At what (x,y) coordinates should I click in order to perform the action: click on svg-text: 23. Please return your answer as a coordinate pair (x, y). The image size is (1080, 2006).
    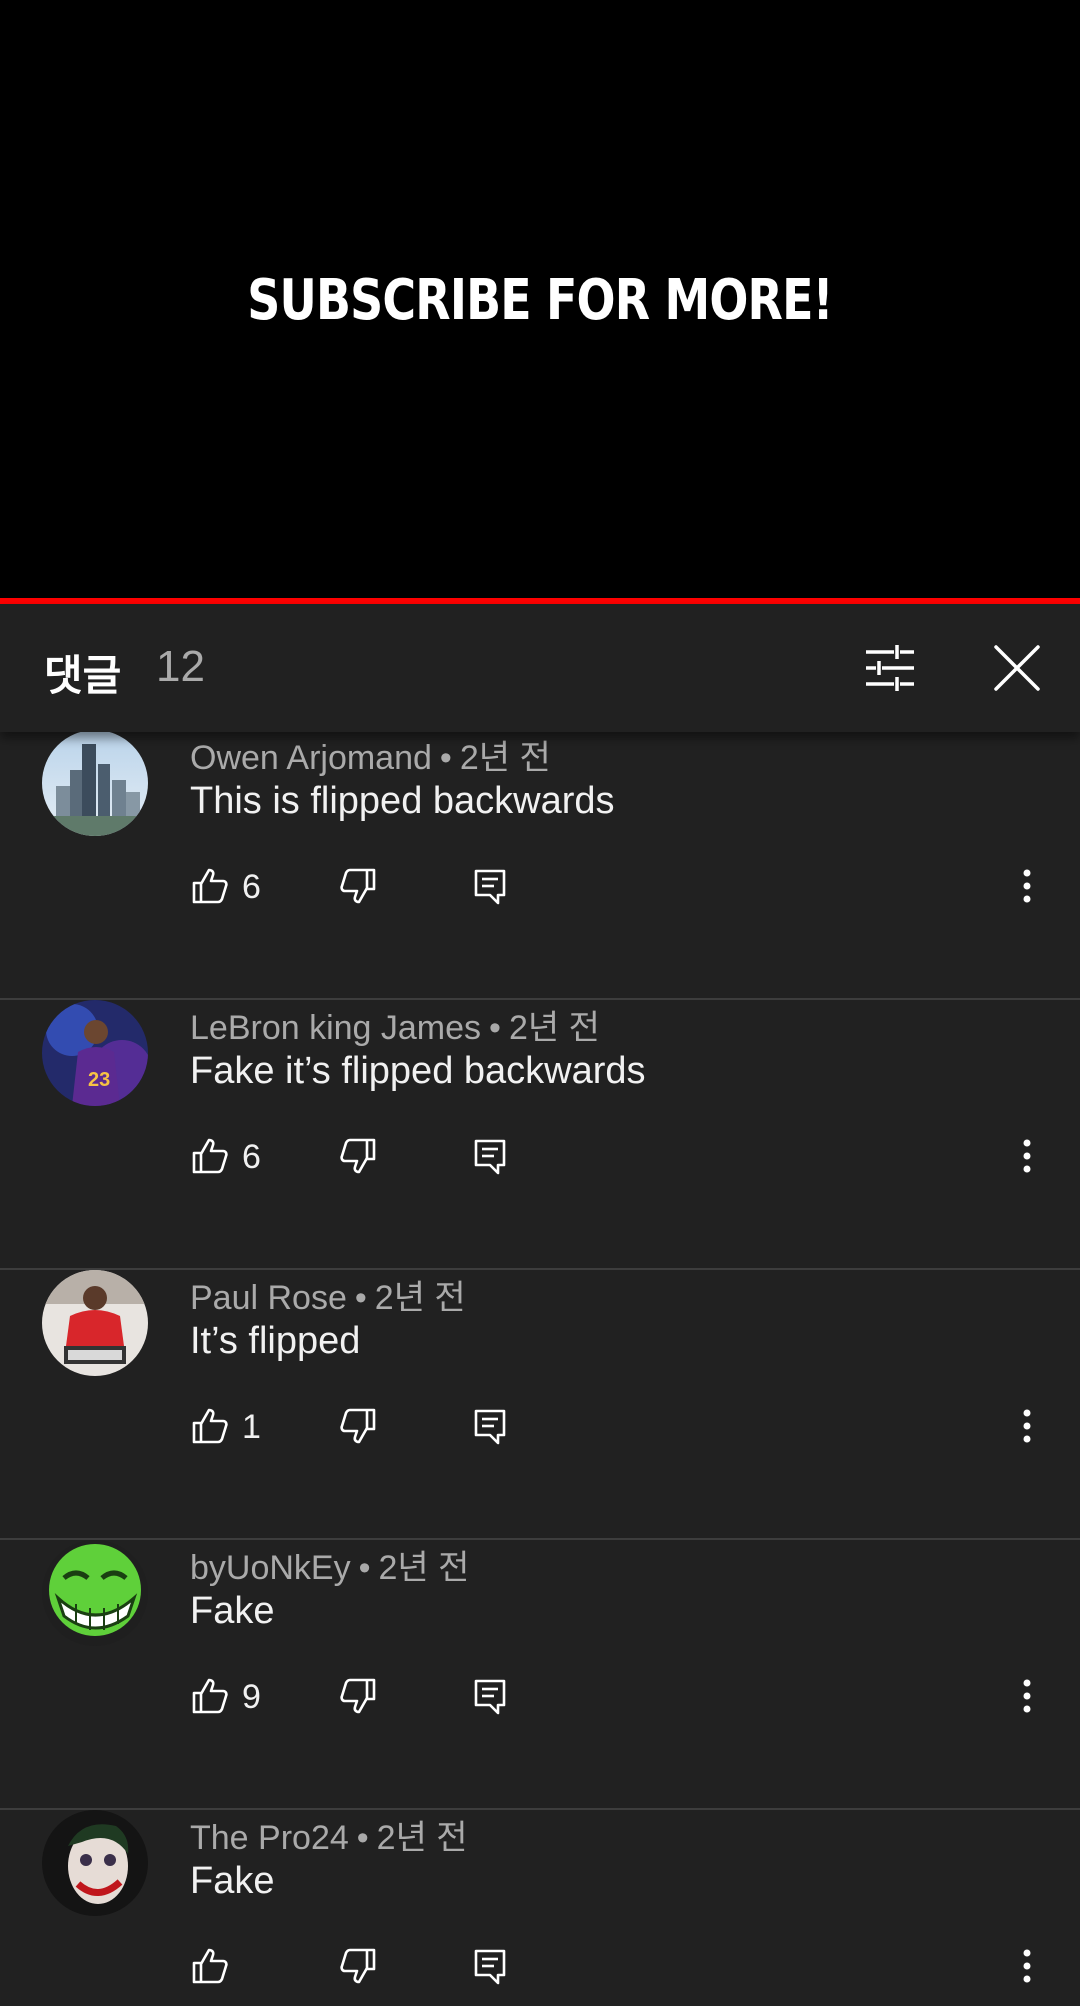
    Looking at the image, I should click on (99, 1080).